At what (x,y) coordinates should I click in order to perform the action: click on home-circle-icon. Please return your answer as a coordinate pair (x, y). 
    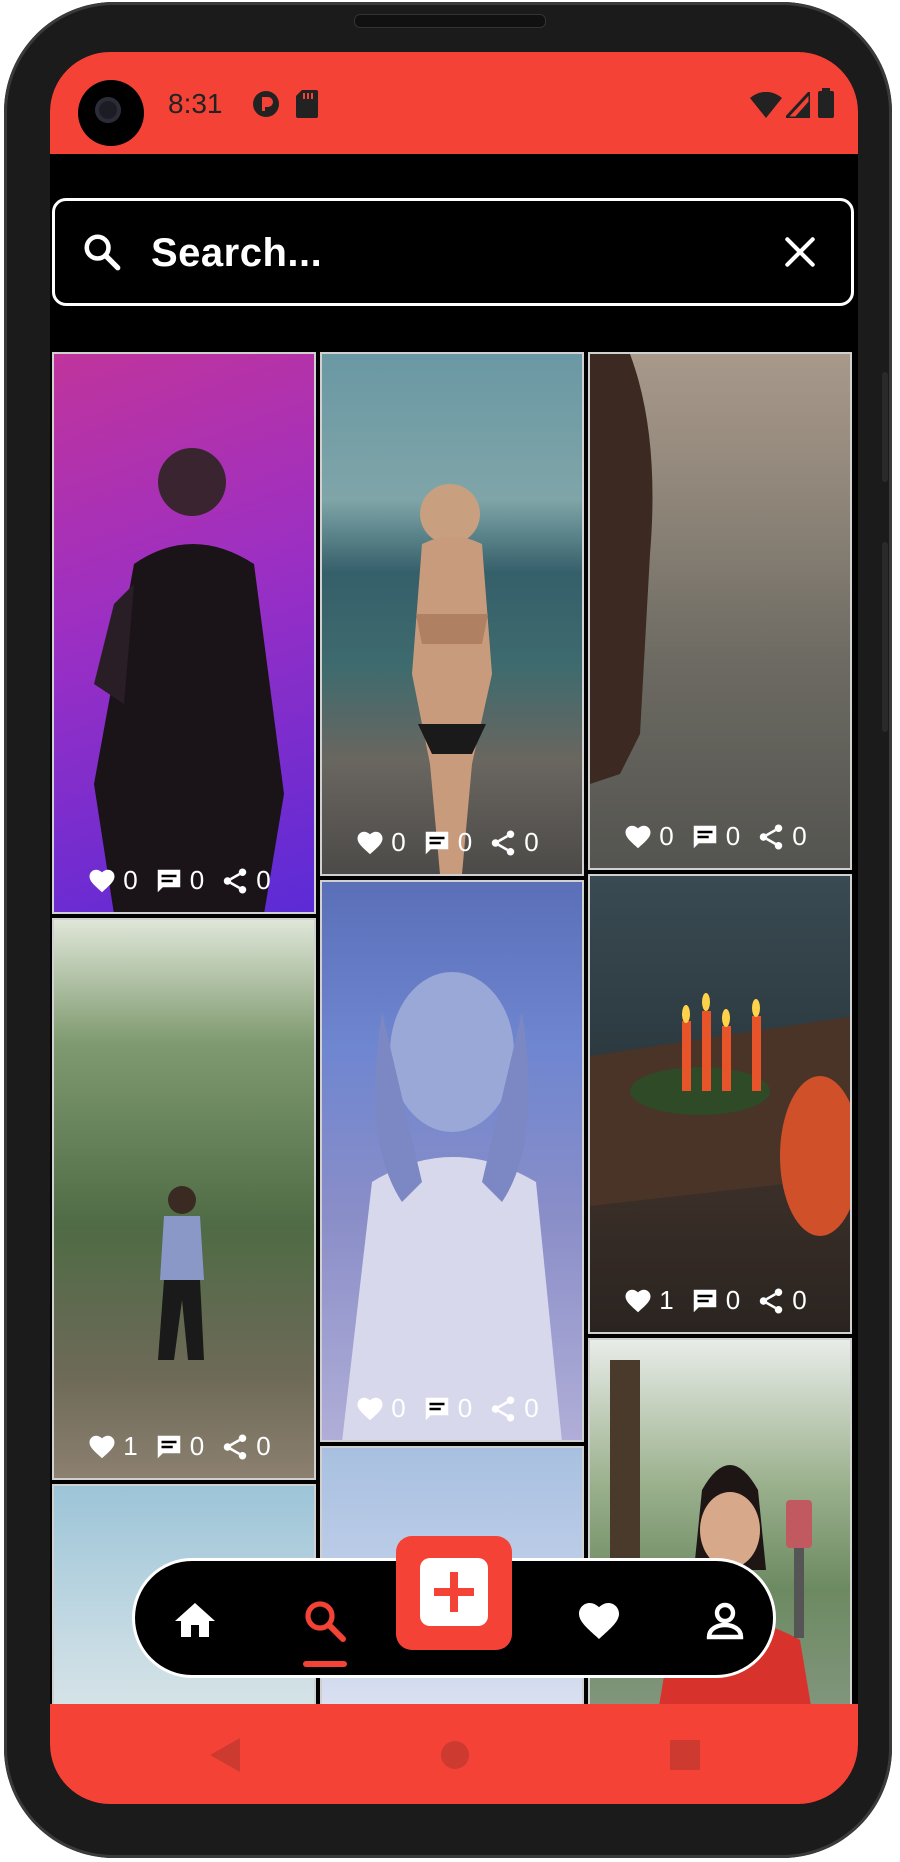
    Looking at the image, I should click on (455, 1757).